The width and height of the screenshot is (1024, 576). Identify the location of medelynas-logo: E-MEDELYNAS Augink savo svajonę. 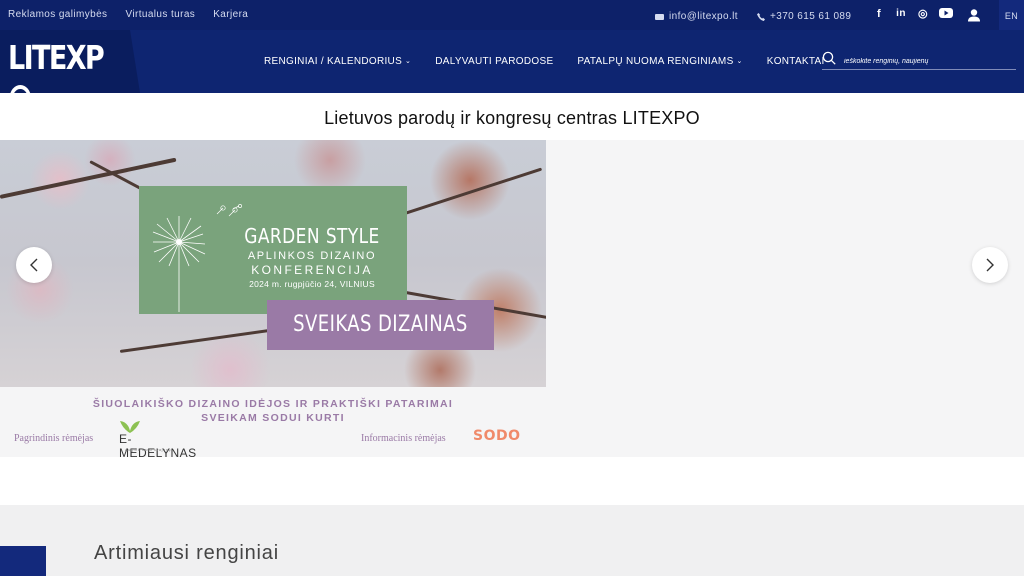
(162, 439).